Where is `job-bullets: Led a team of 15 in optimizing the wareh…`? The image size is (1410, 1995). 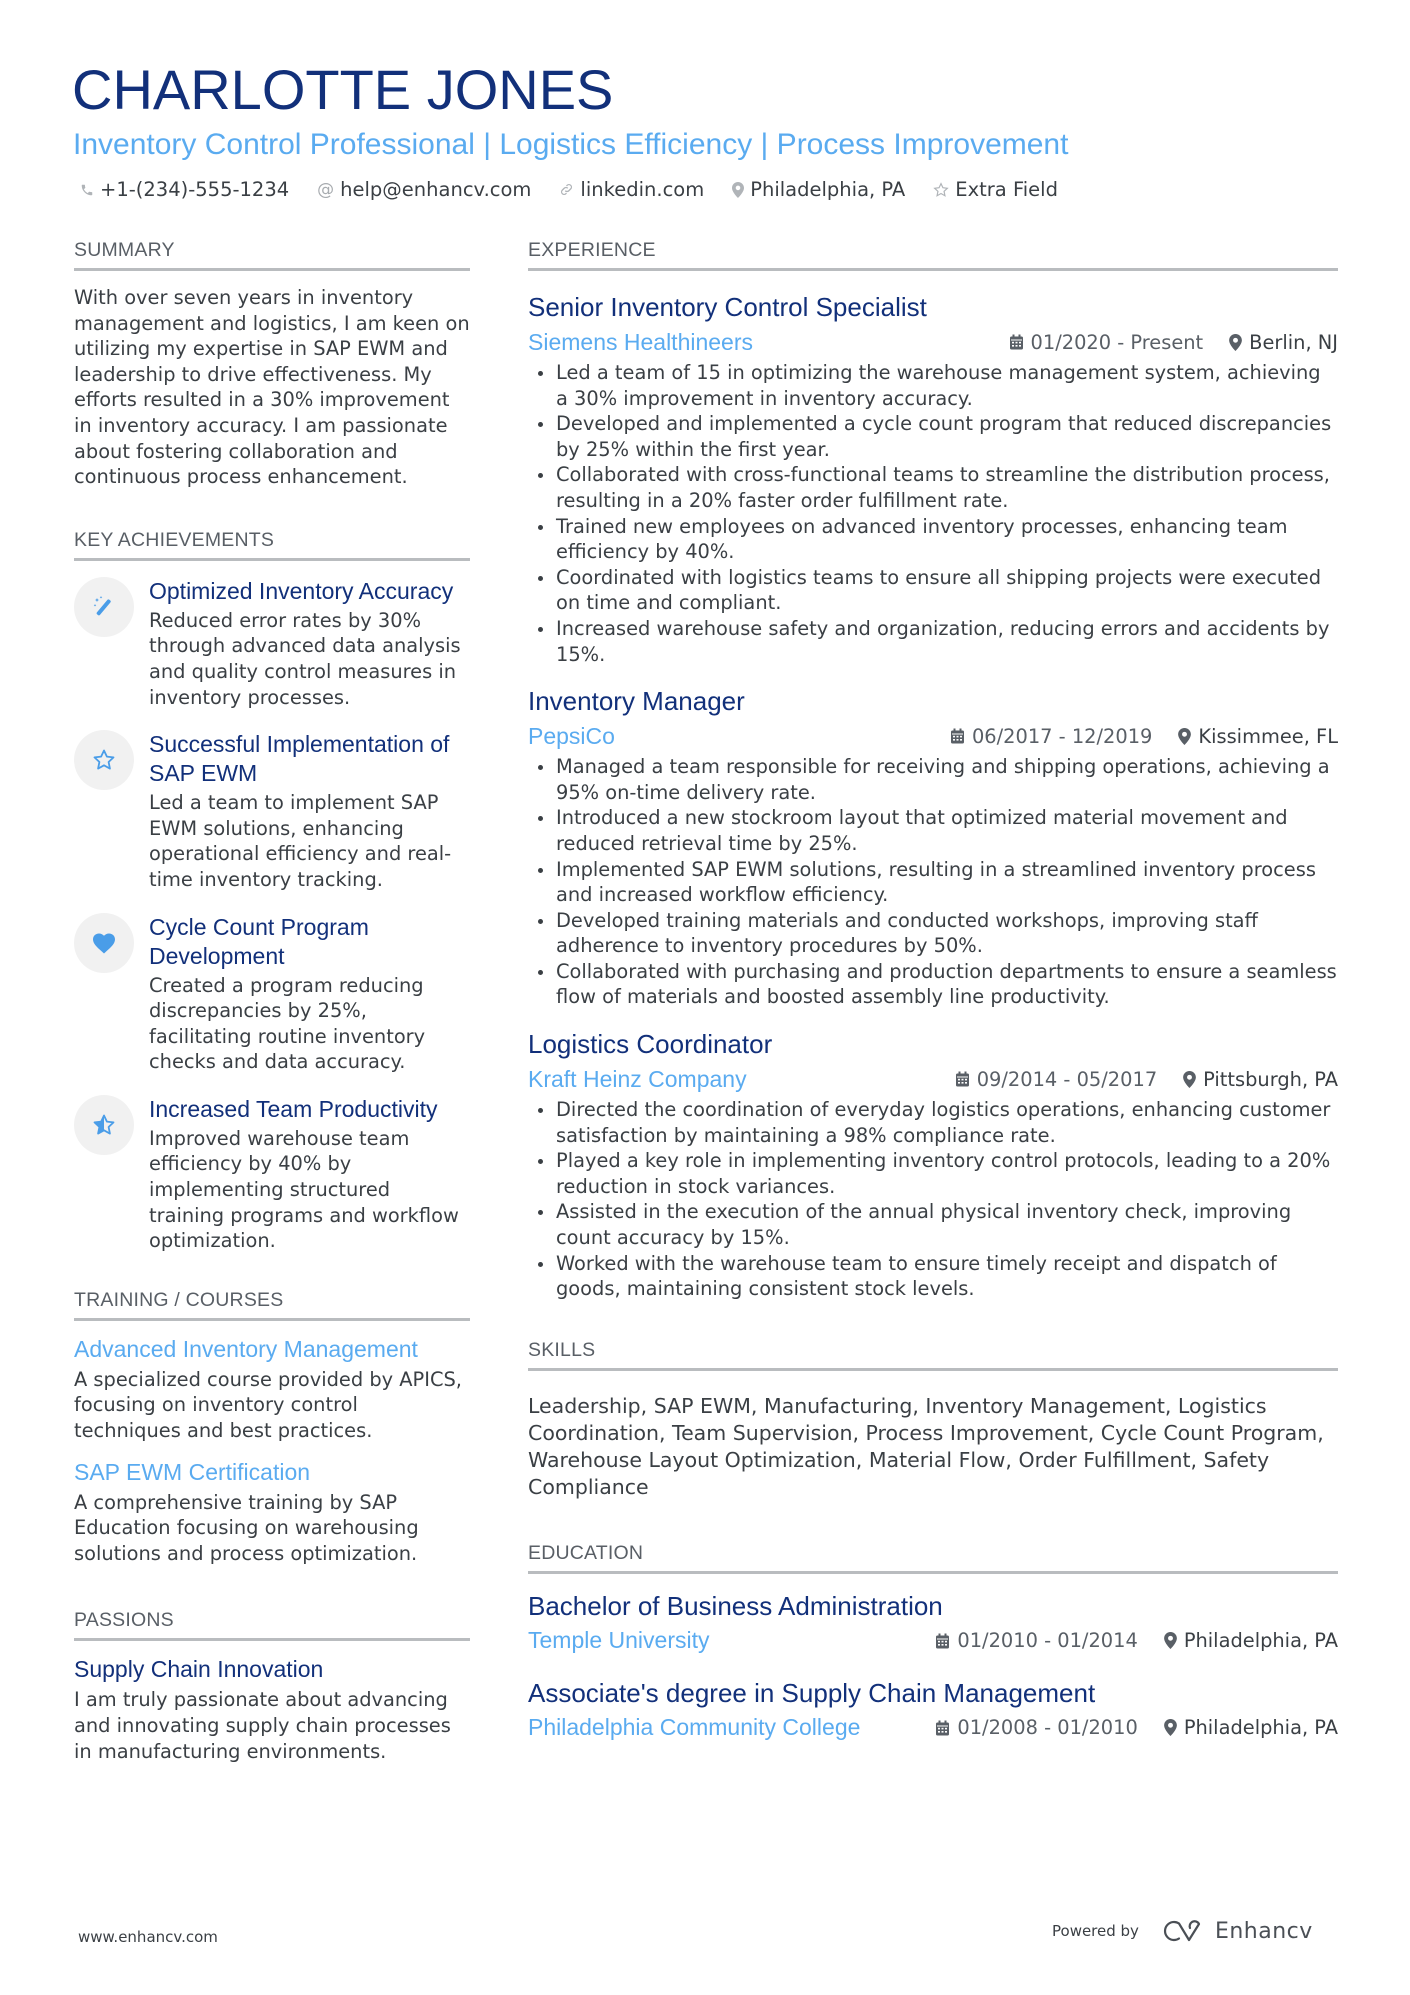 job-bullets: Led a team of 15 in optimizing the wareh… is located at coordinates (933, 513).